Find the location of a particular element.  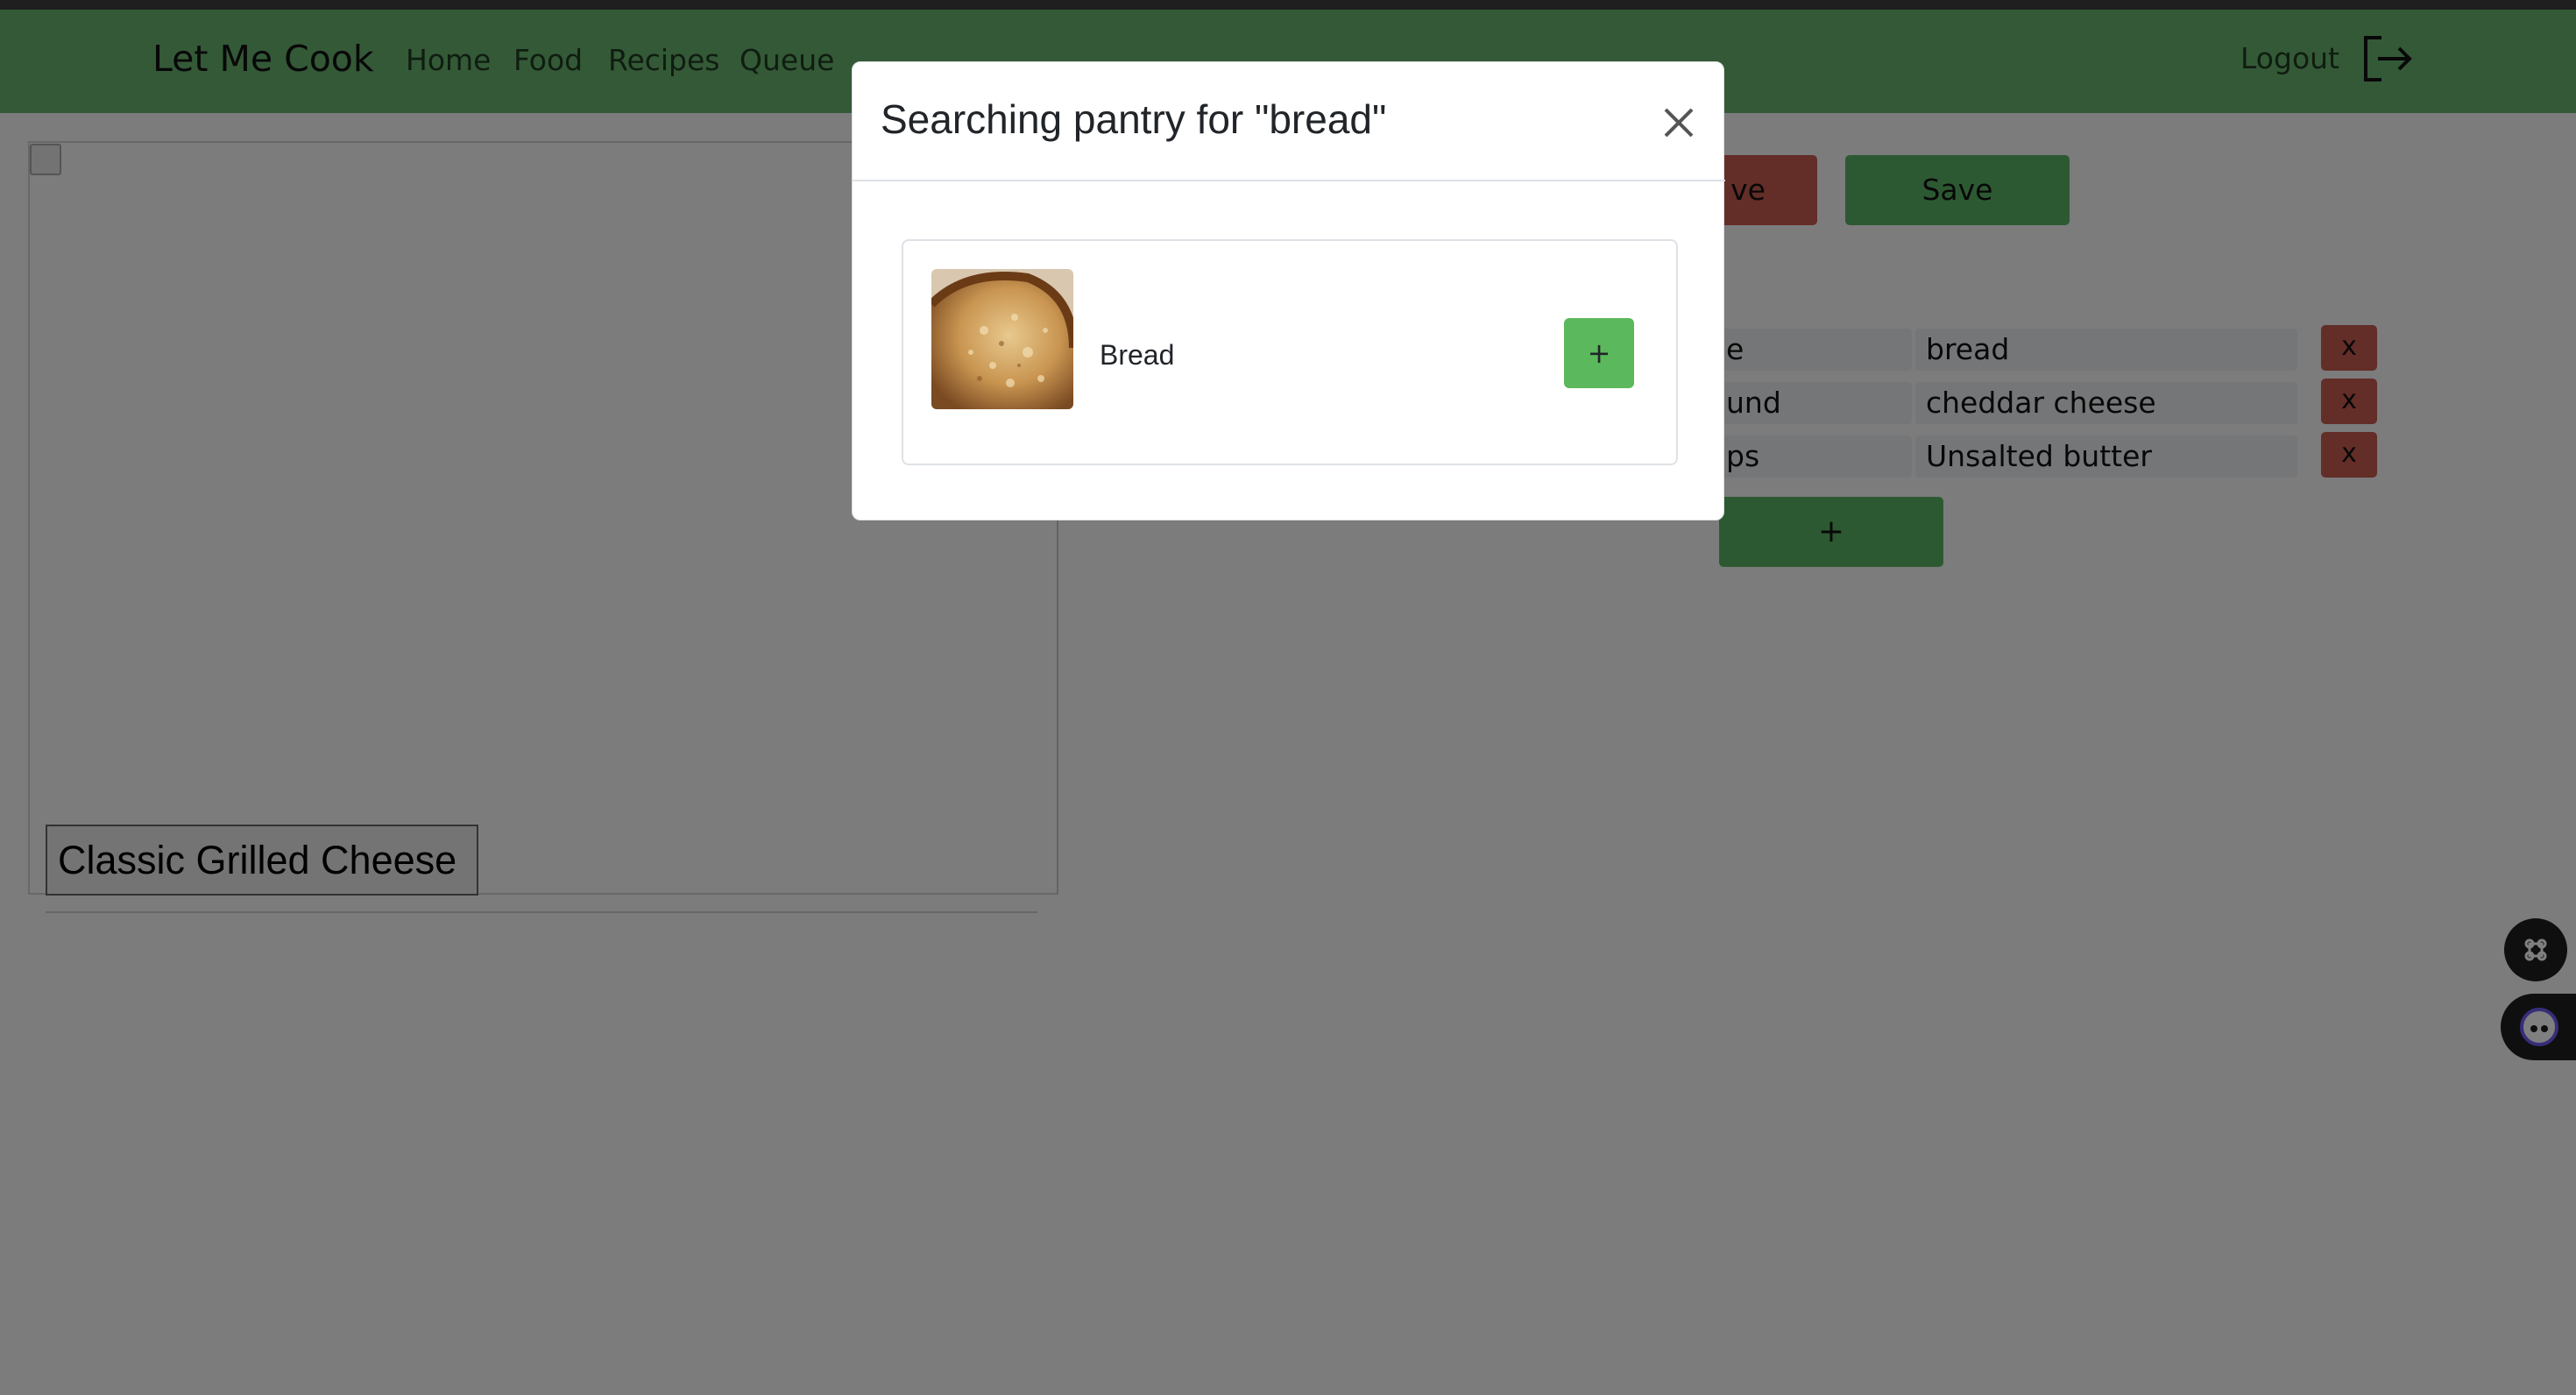

pantry-search-modal: Searching pantry for "bread" Bread + is located at coordinates (1288, 290).